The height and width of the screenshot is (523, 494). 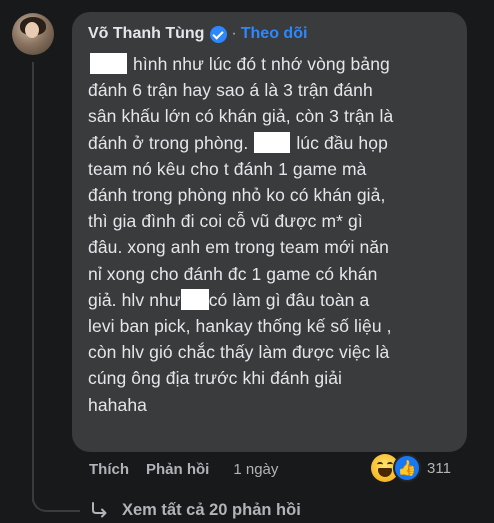 I want to click on comment-actions: Thích Phản hồi 1 ngày, so click(x=183, y=469).